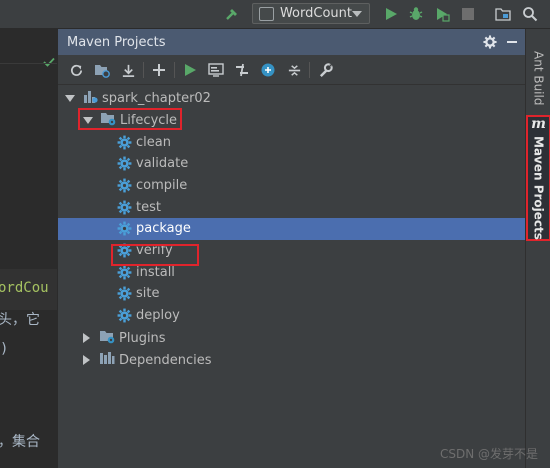 Image resolution: width=550 pixels, height=468 pixels. I want to click on run-icon, so click(391, 14).